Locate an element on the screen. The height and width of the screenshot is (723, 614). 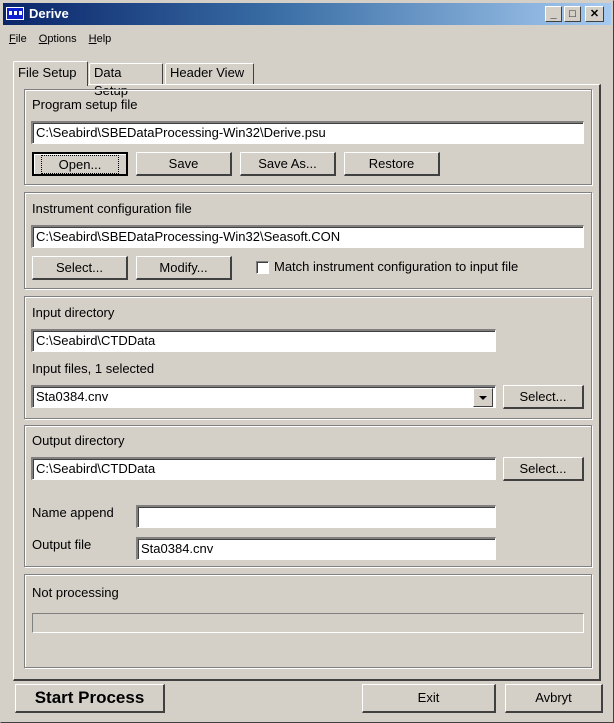
close-button: ✕ is located at coordinates (594, 14).